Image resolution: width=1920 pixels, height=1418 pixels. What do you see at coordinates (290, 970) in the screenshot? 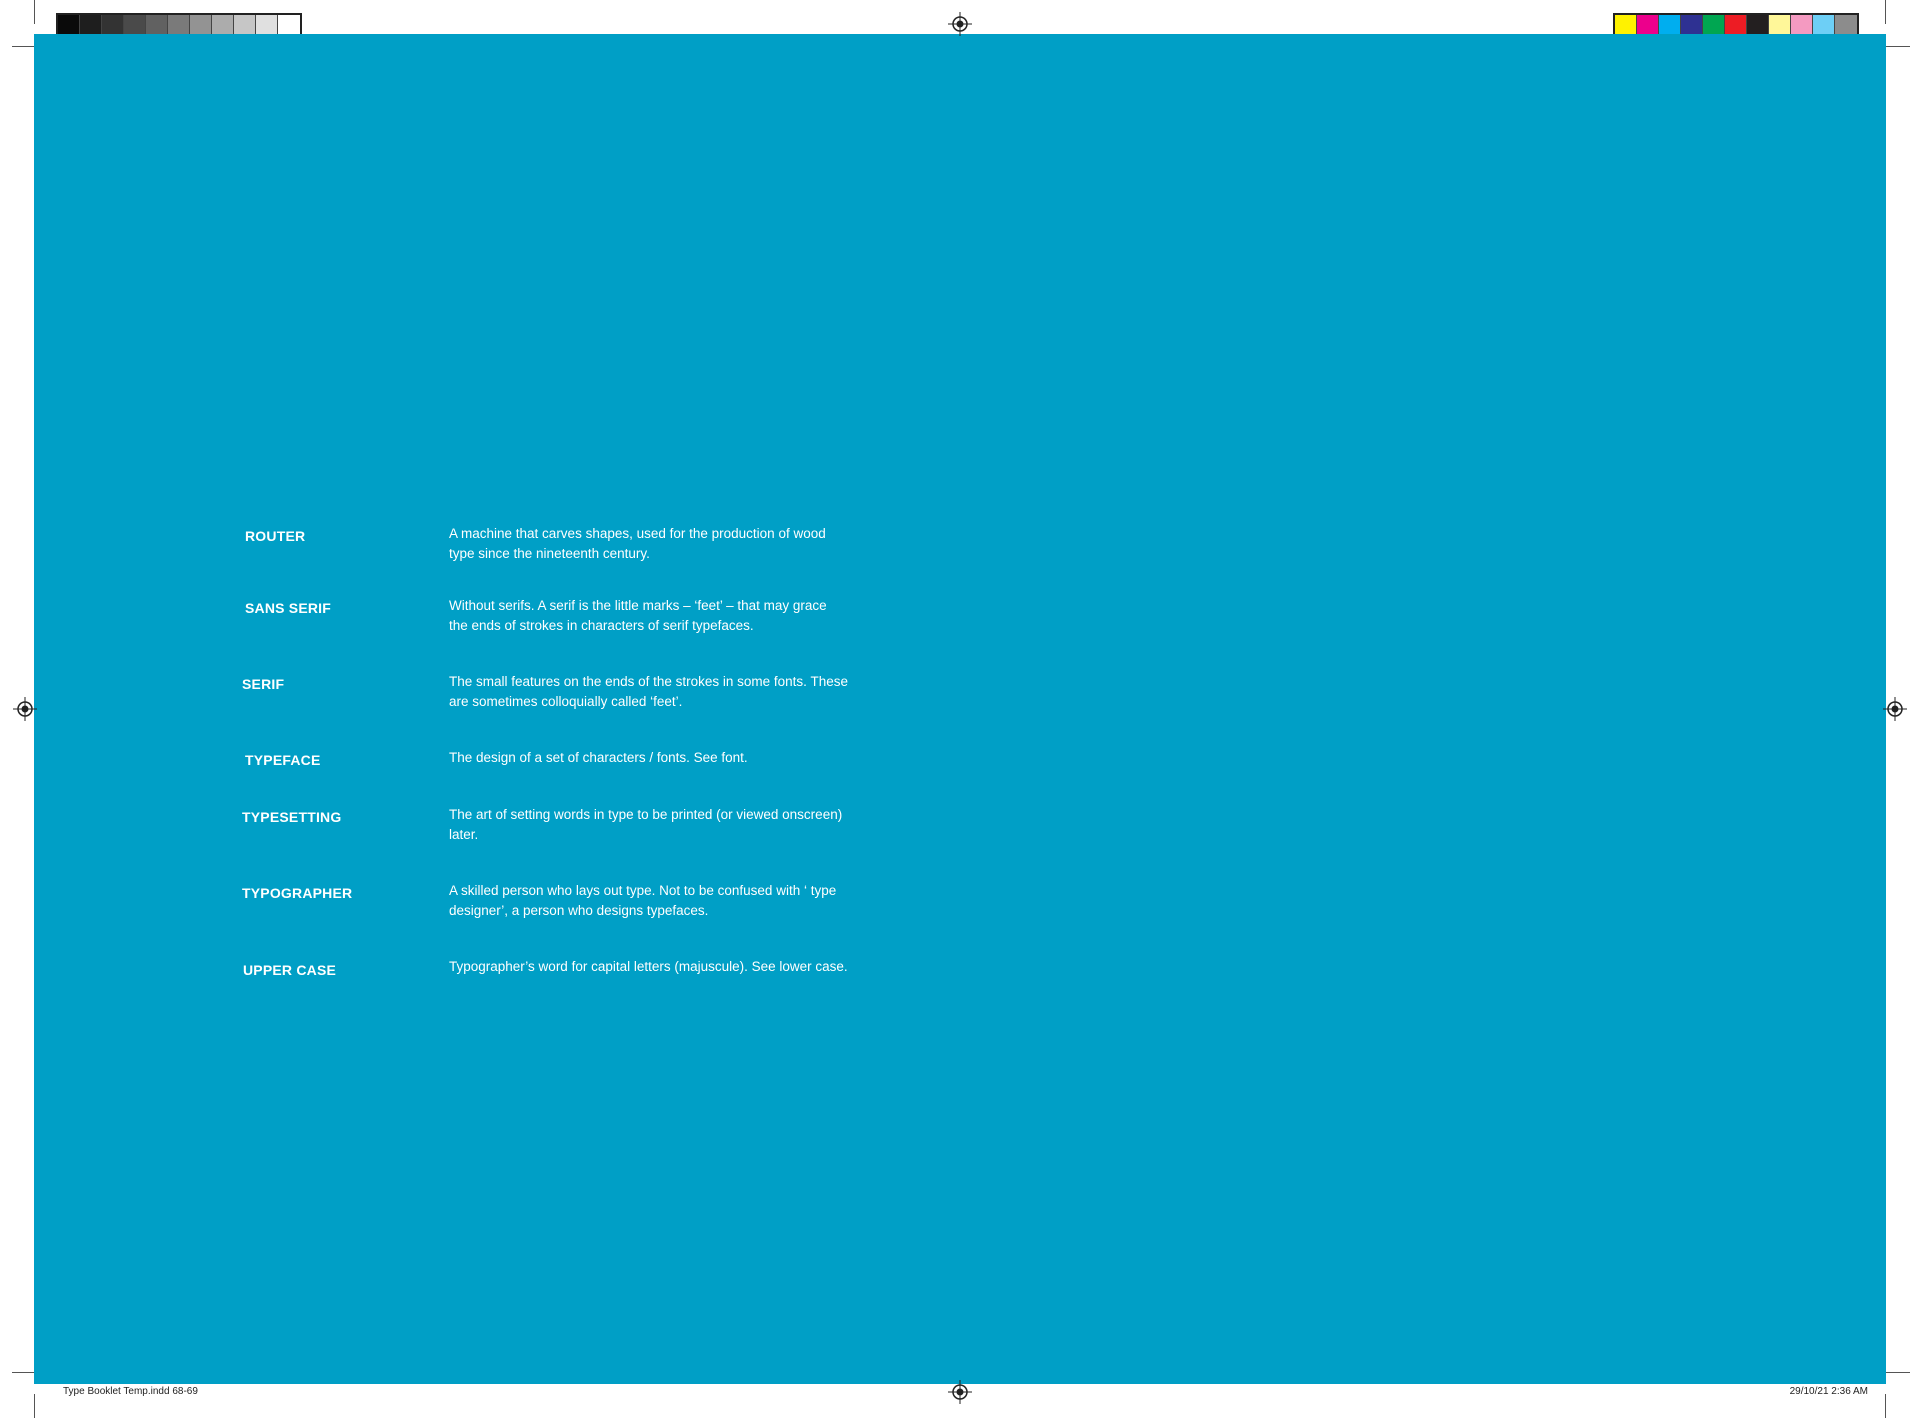
I see `glossary-term: UPPER CASE` at bounding box center [290, 970].